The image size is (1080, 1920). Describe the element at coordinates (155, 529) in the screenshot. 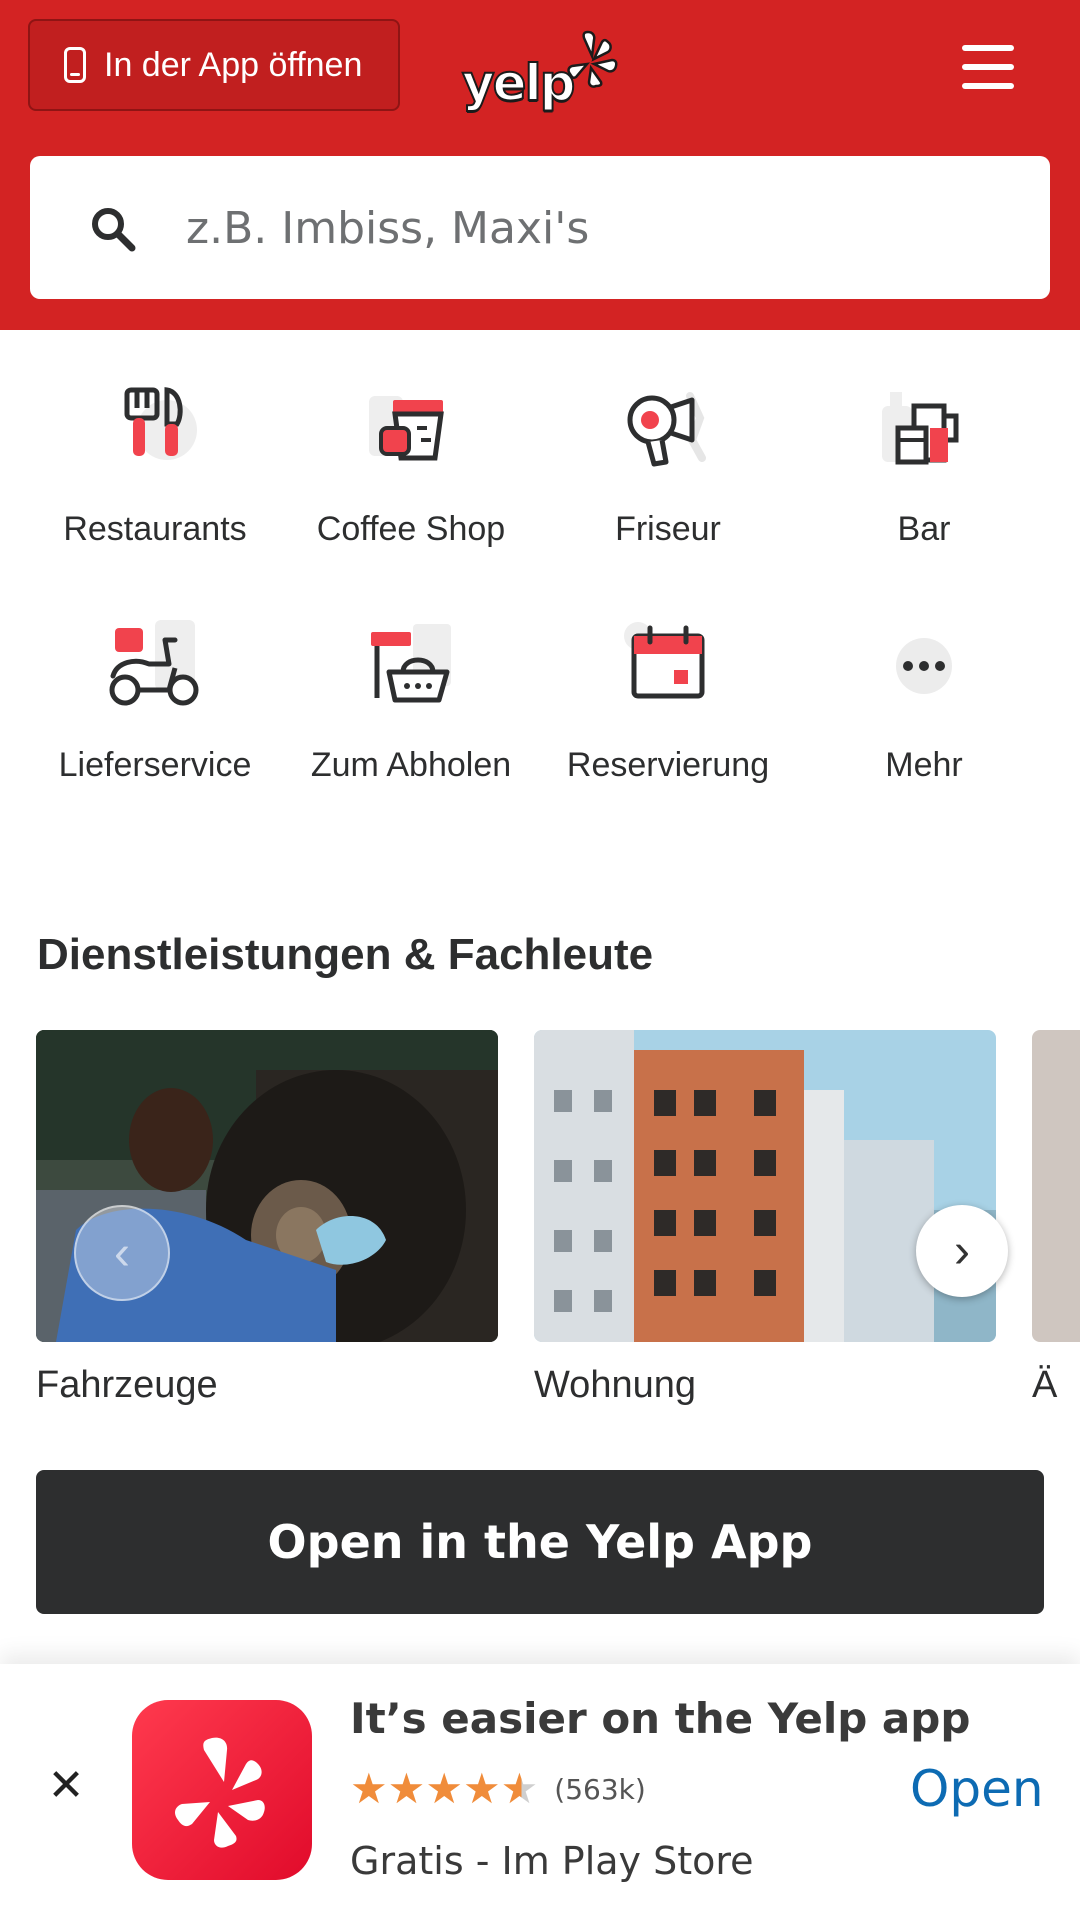

I see `category-label: Restaurants` at that location.